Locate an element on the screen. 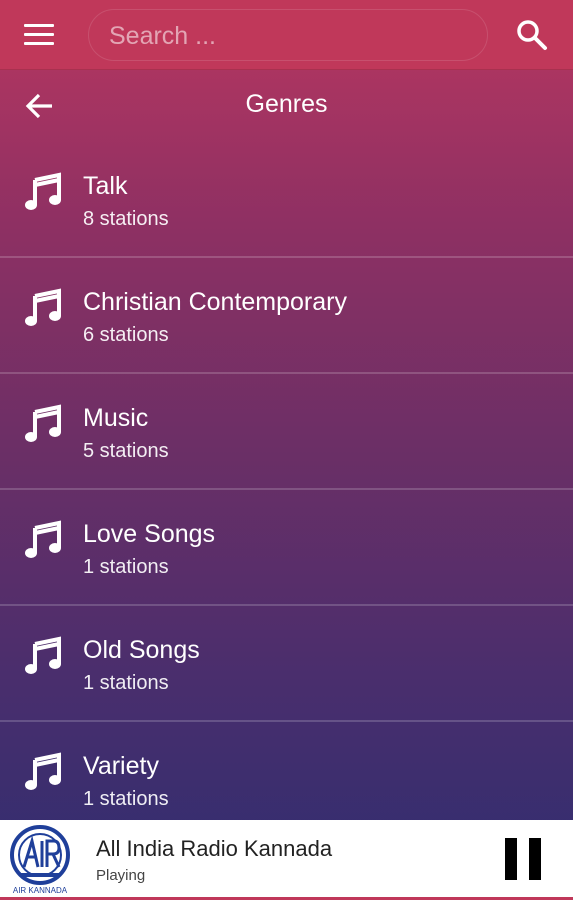  genre-name: Music is located at coordinates (116, 418).